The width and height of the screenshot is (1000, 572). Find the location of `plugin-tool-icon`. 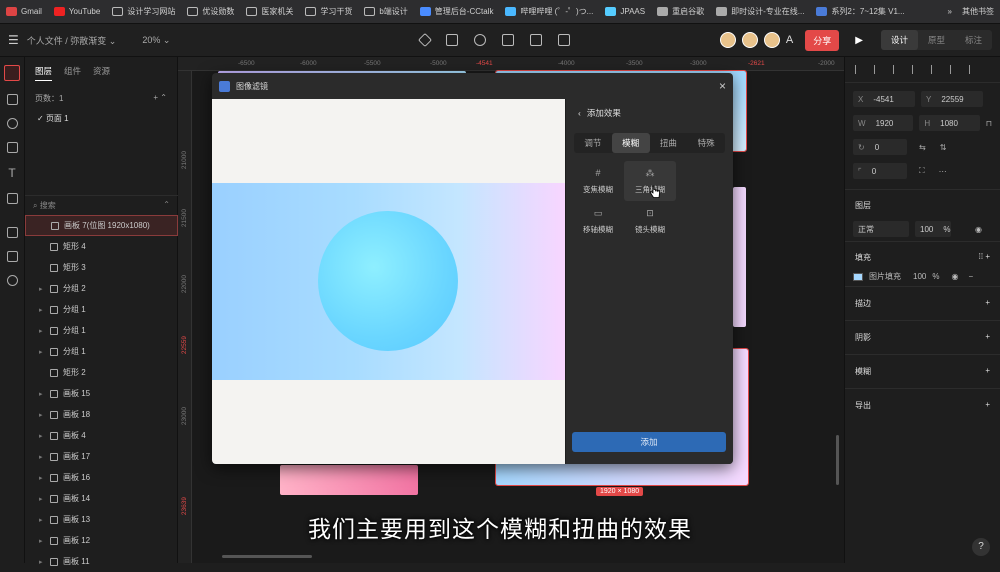

plugin-tool-icon is located at coordinates (12, 256).